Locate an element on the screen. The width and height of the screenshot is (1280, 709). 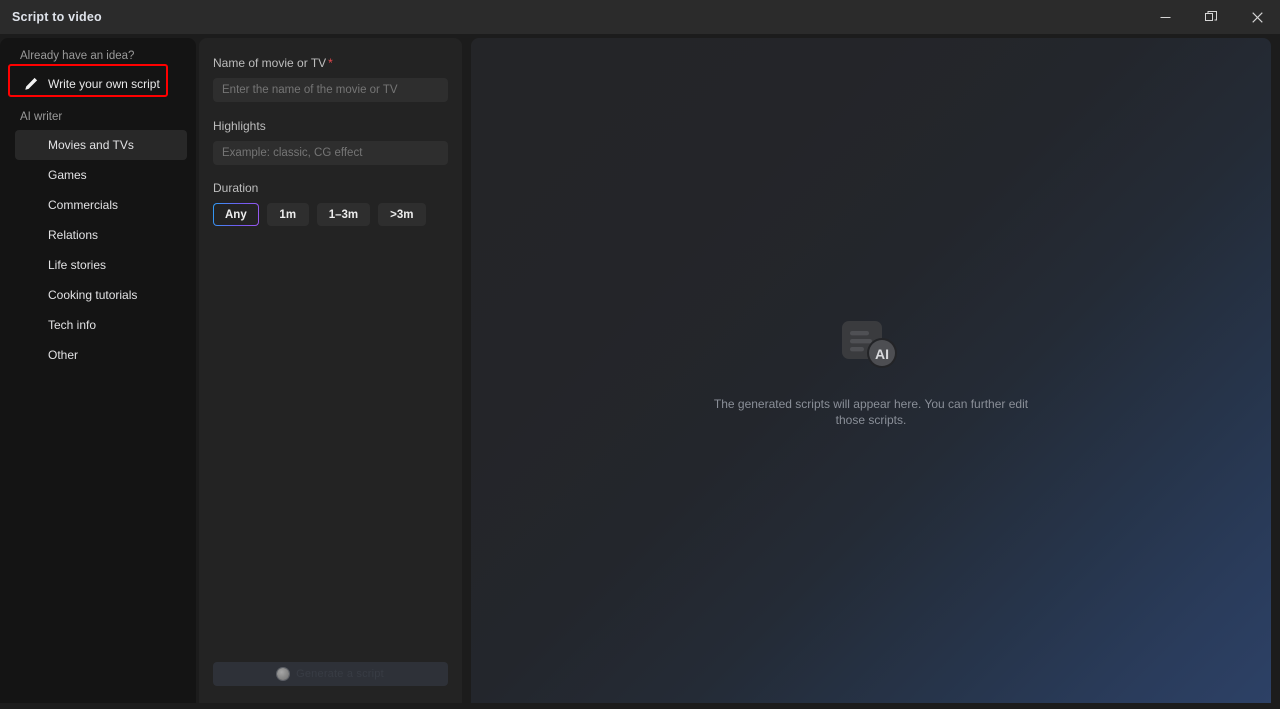
sidebar-item-label: Other is located at coordinates (63, 355).